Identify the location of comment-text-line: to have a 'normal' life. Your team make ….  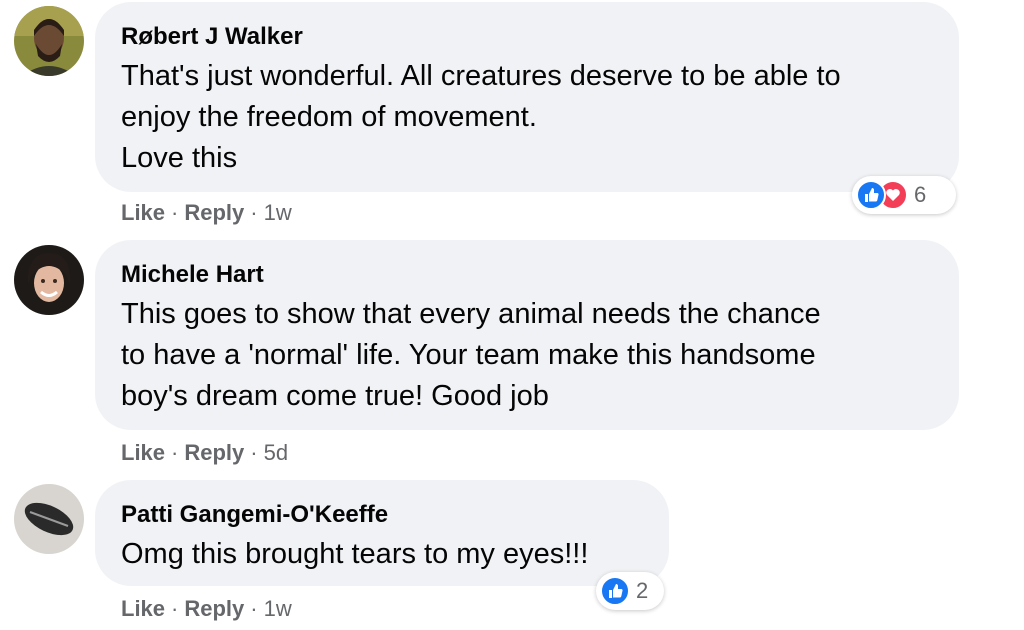
(468, 355).